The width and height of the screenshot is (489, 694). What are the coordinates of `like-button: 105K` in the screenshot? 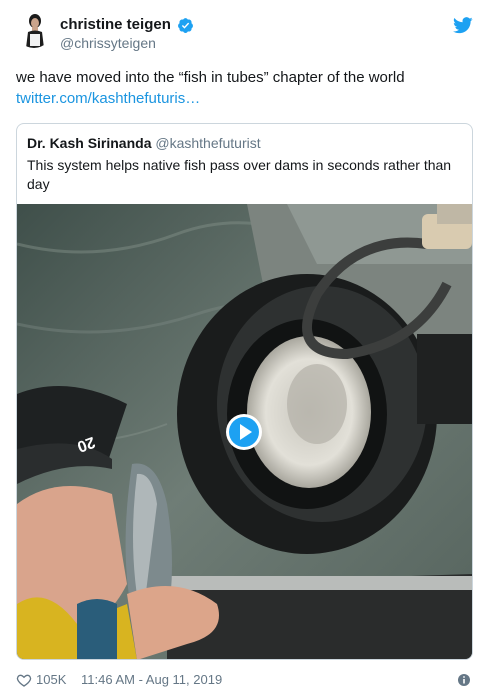 It's located at (41, 680).